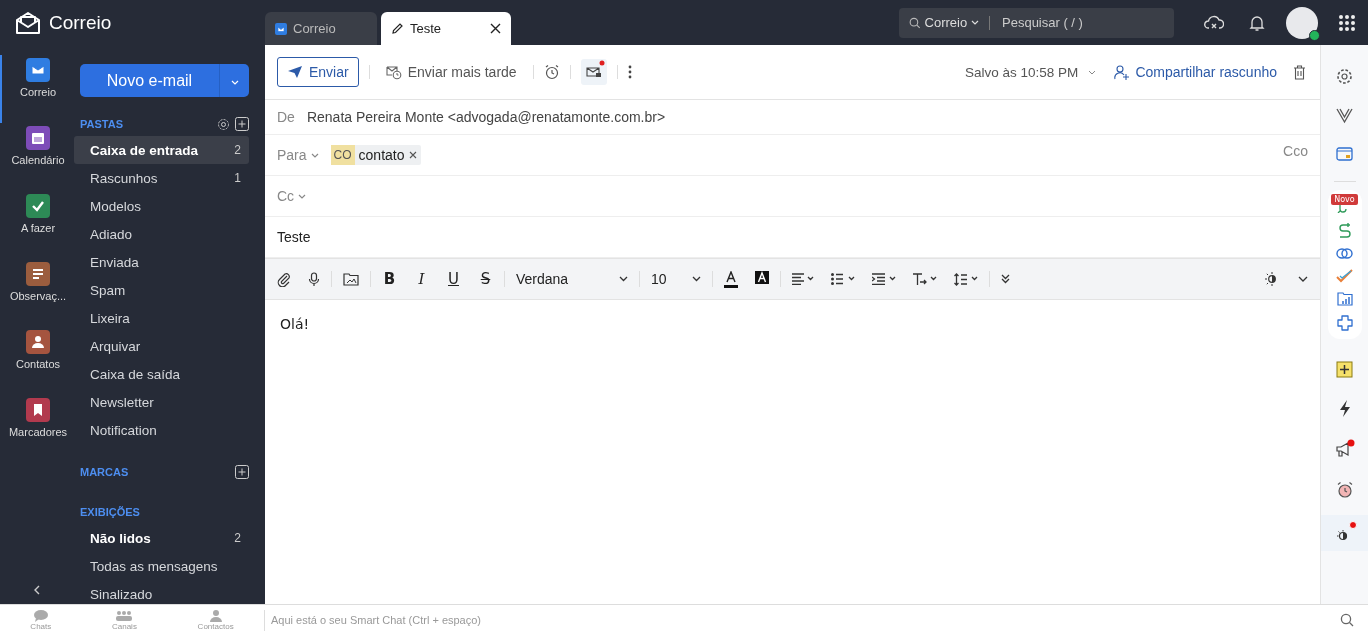 The image size is (1368, 635). Describe the element at coordinates (1299, 72) in the screenshot. I see `trash-icon` at that location.